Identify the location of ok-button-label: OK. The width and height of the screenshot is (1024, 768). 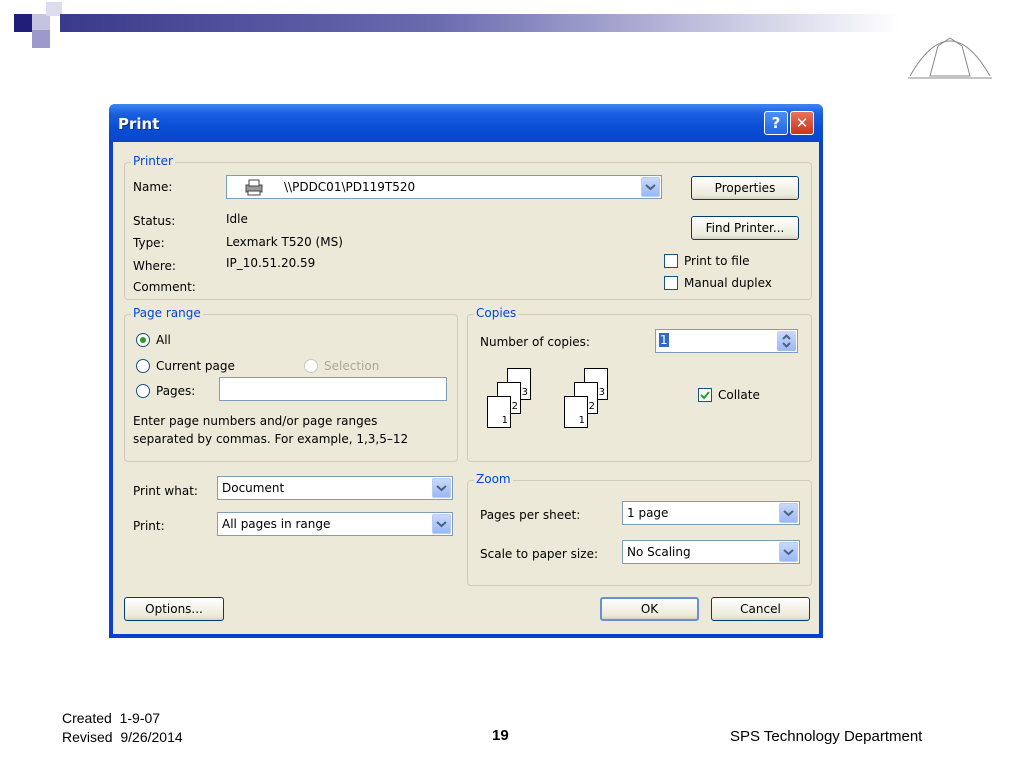
(649, 609).